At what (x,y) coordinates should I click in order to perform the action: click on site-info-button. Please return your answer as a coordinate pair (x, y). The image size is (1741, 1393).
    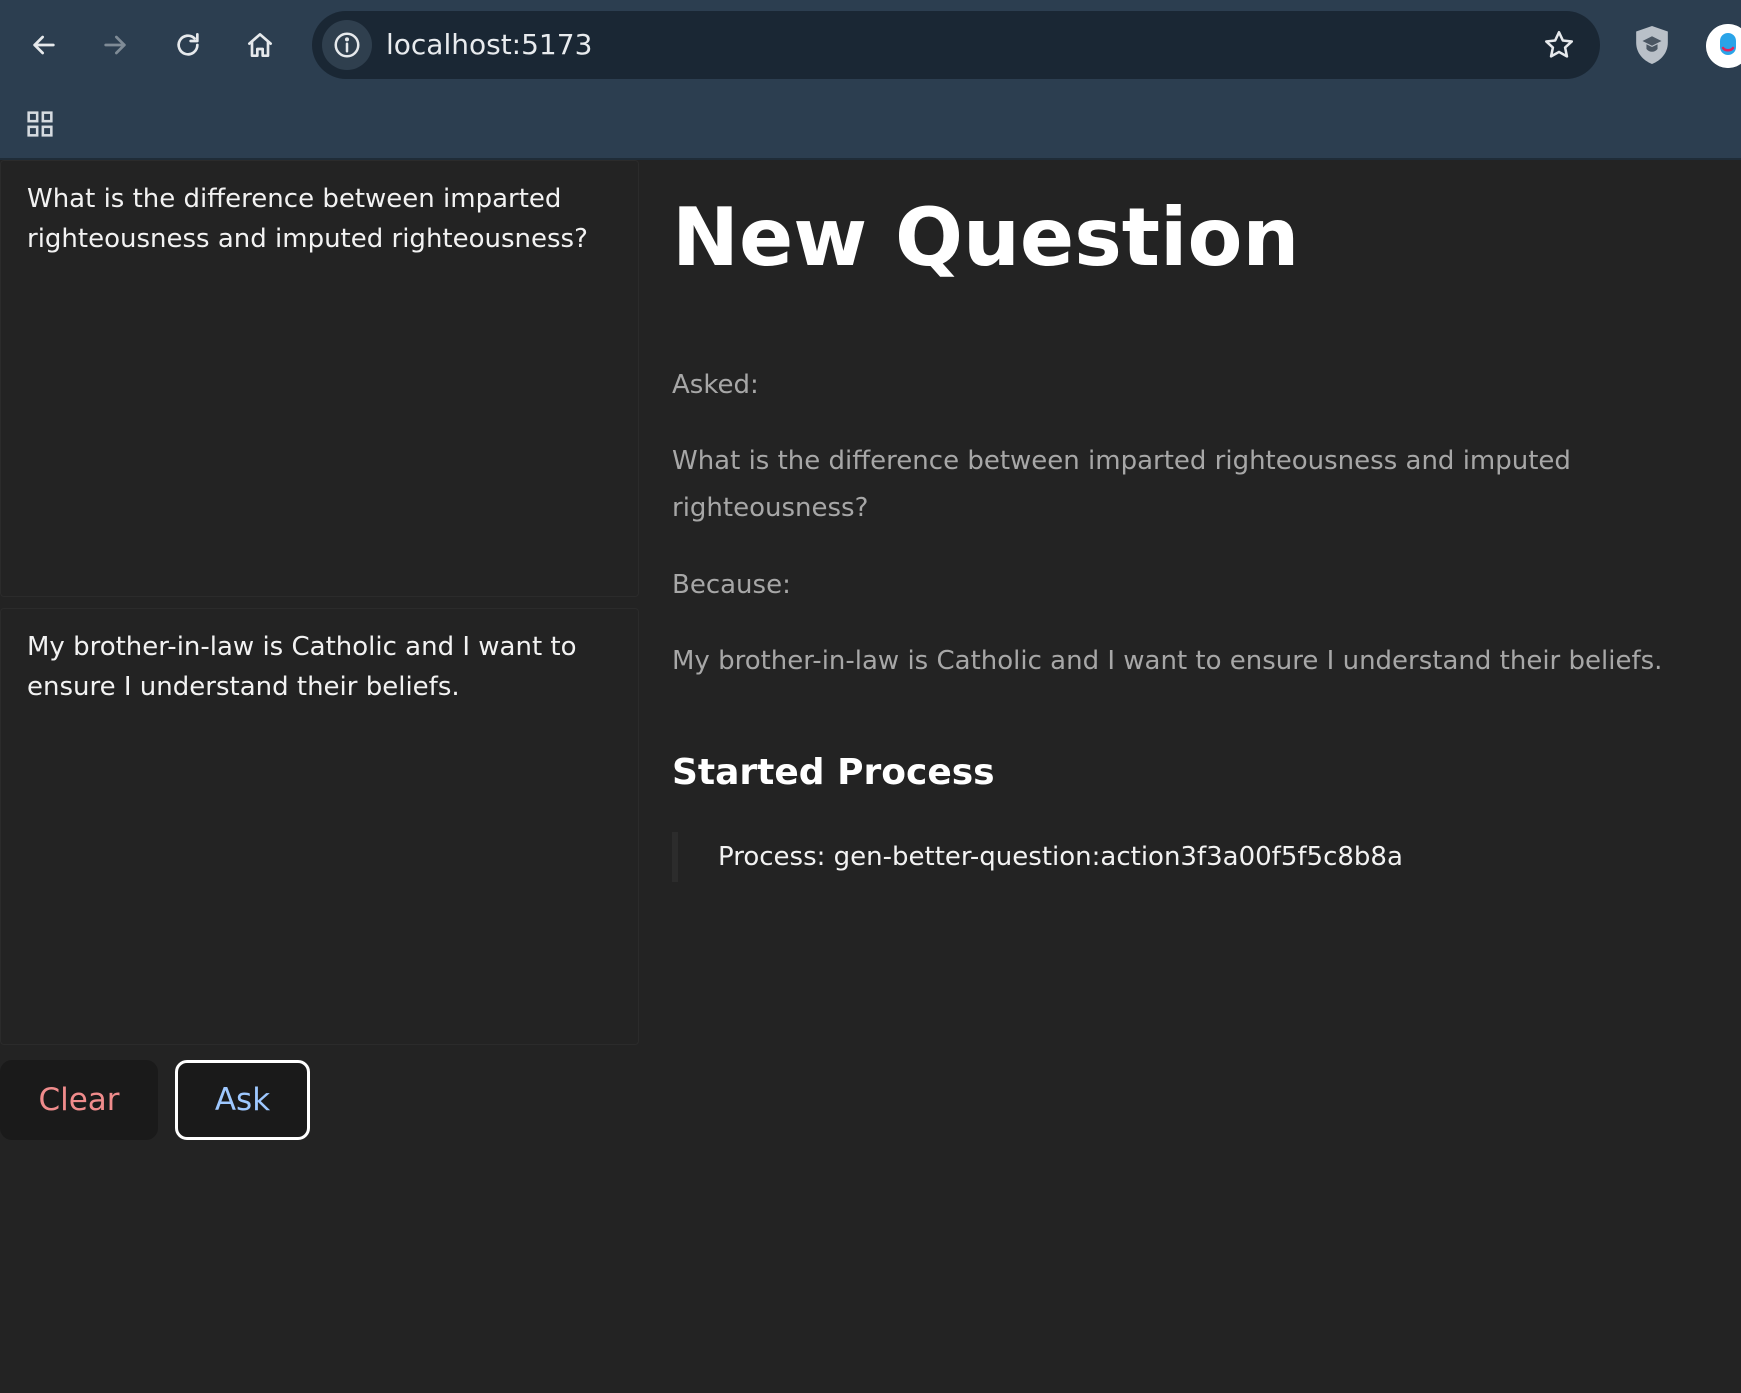
    Looking at the image, I should click on (347, 45).